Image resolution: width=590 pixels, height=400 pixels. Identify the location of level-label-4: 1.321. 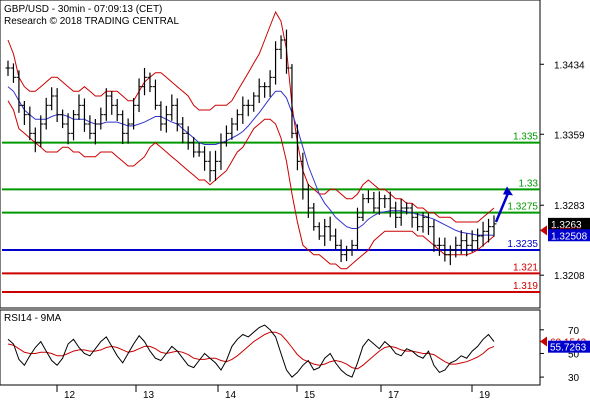
(525, 267).